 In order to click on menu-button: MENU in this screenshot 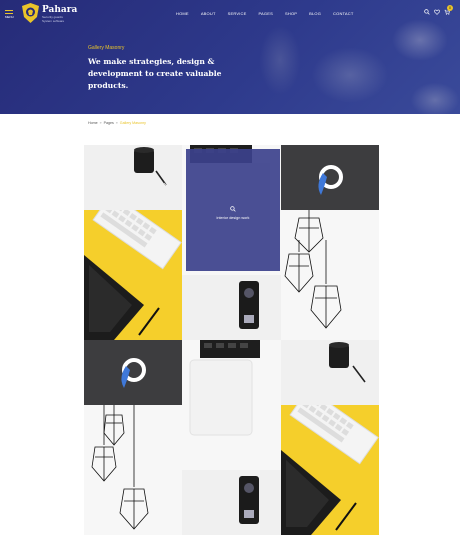, I will do `click(9, 14)`.